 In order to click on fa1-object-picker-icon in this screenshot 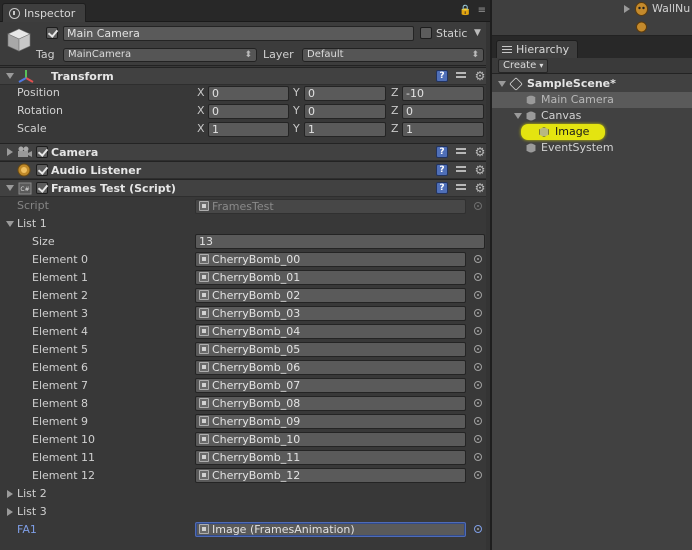, I will do `click(478, 529)`.